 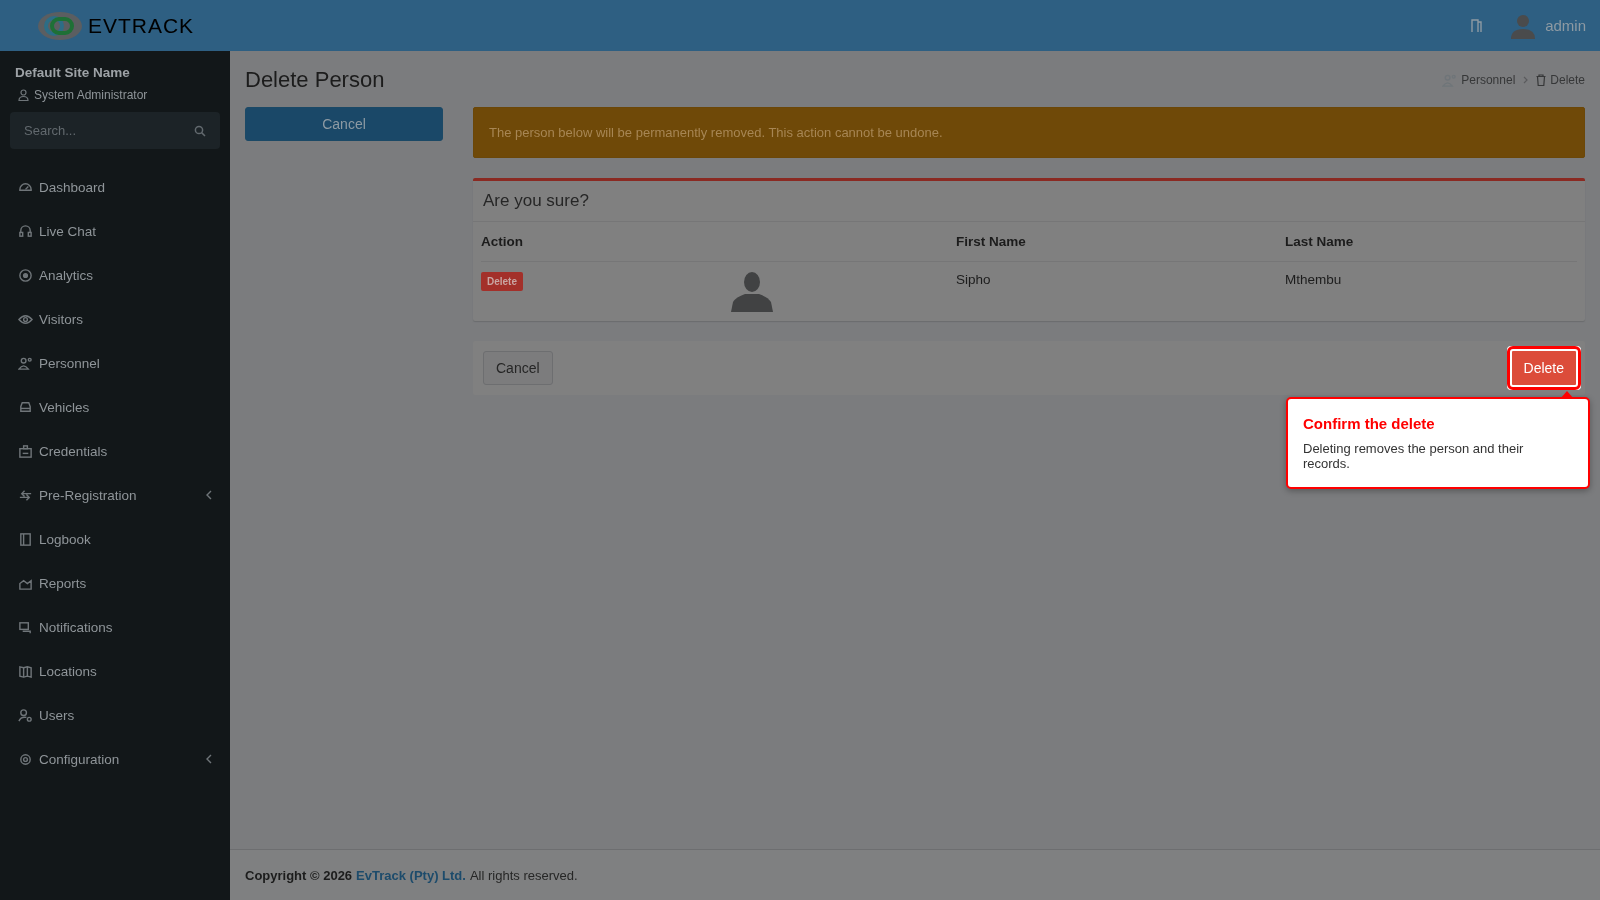 I want to click on site-name: Default Site Name, so click(x=72, y=72).